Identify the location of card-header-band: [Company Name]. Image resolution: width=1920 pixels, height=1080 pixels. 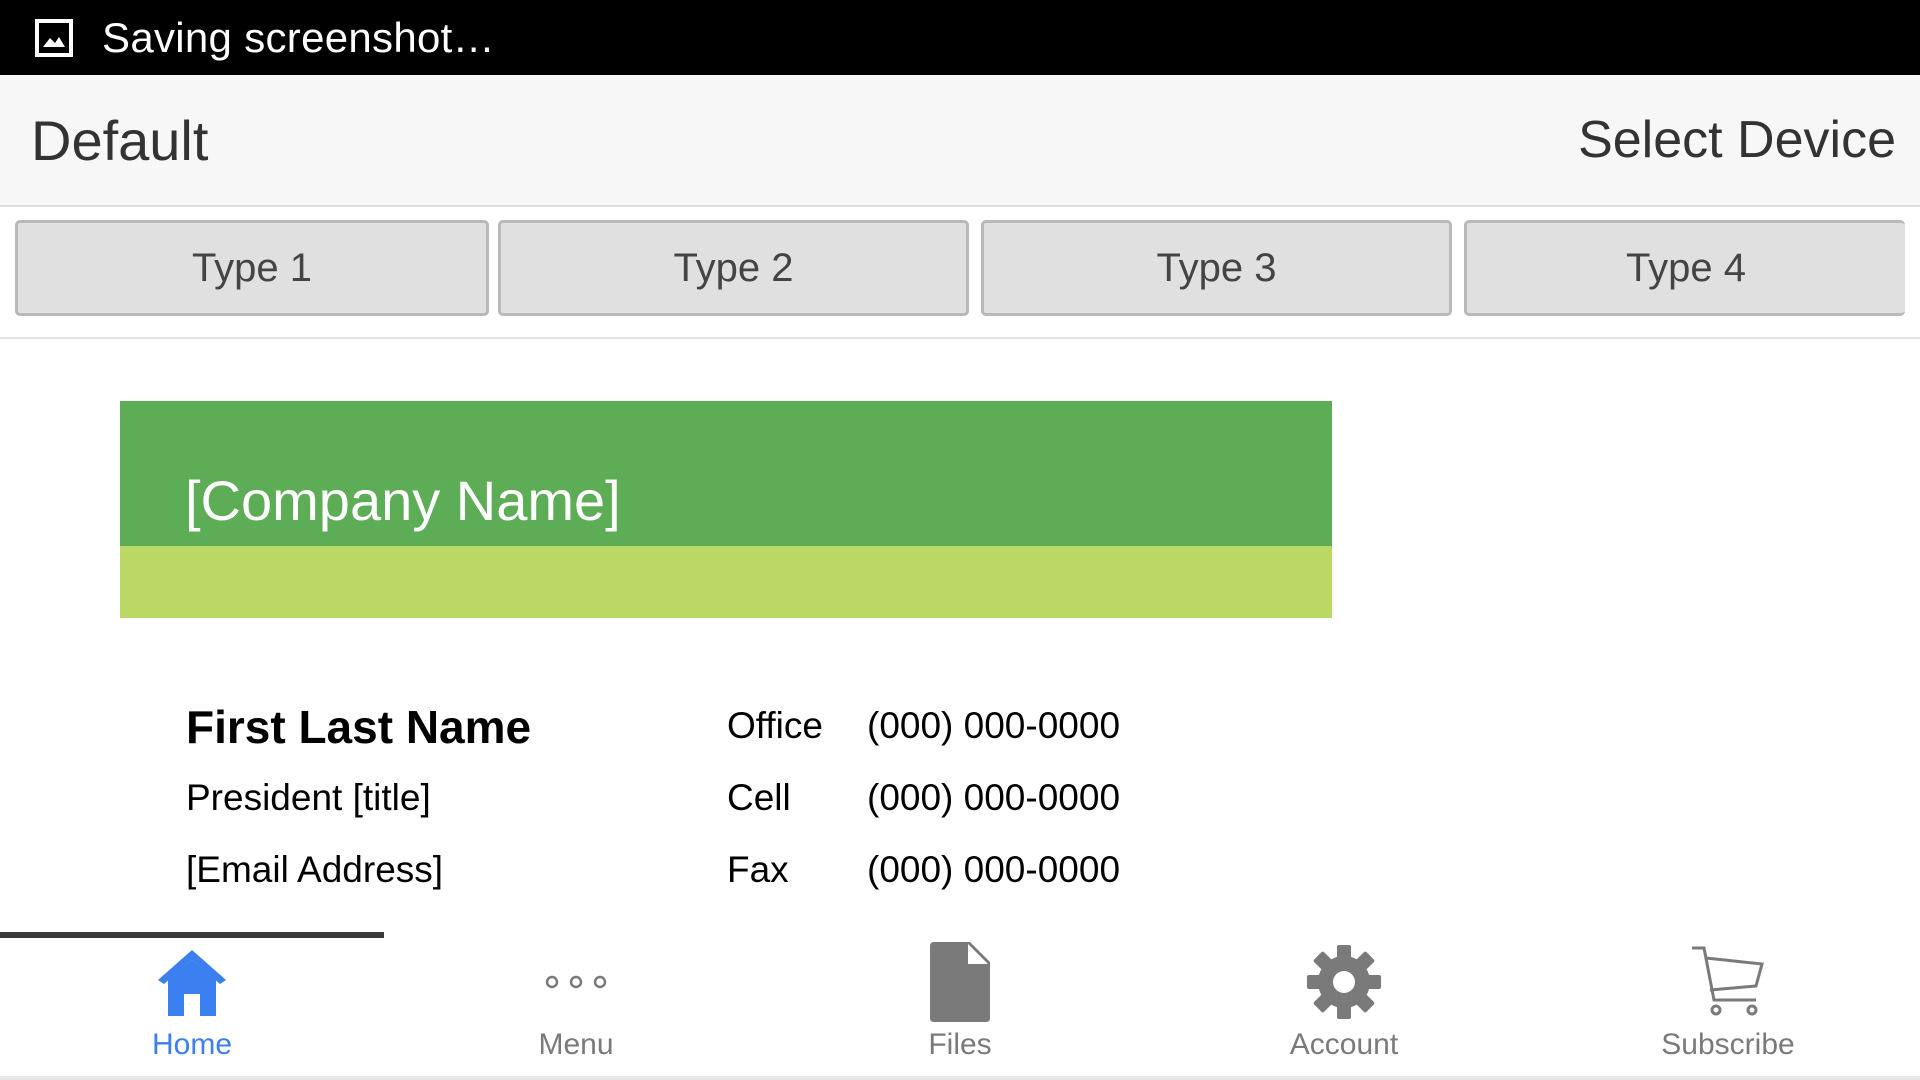
(726, 473).